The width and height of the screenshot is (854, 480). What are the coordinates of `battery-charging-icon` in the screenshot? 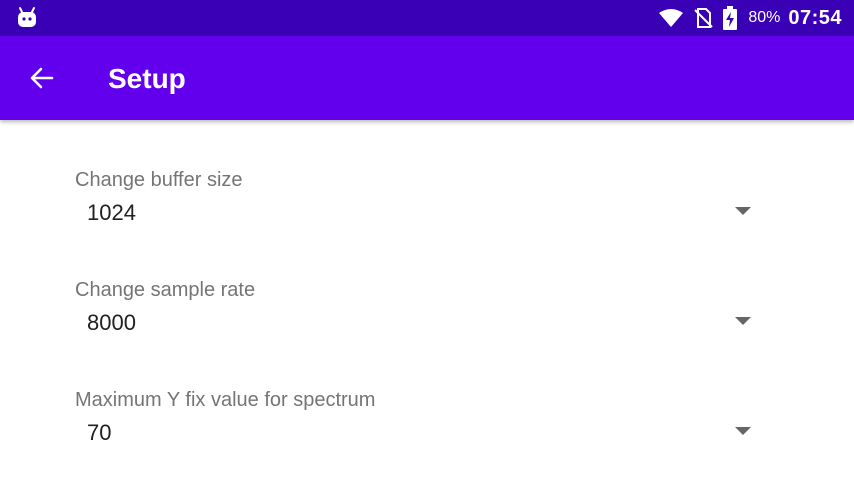 It's located at (730, 18).